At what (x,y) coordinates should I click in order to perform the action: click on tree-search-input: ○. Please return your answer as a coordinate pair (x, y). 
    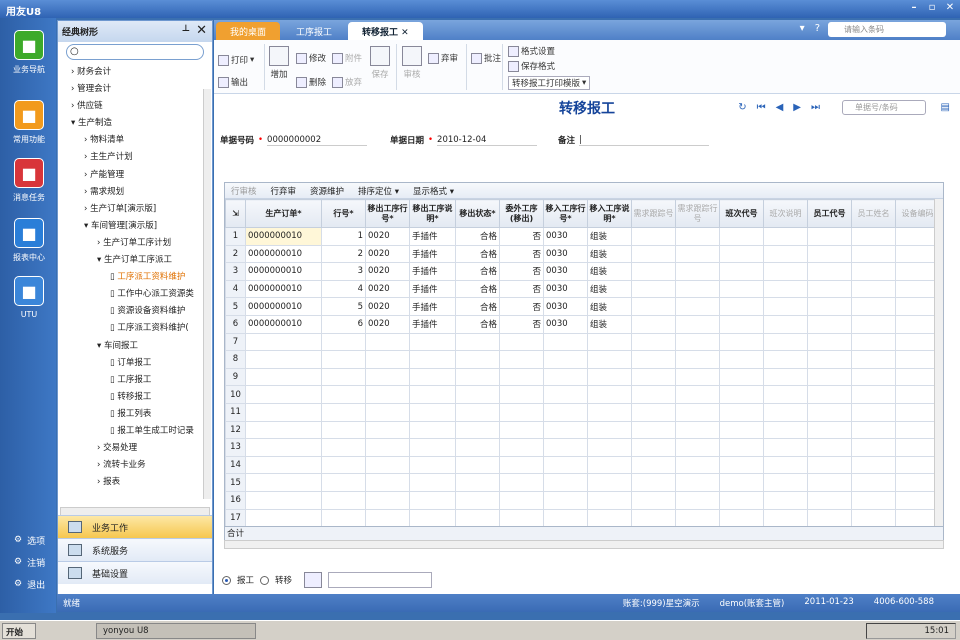
    Looking at the image, I should click on (135, 52).